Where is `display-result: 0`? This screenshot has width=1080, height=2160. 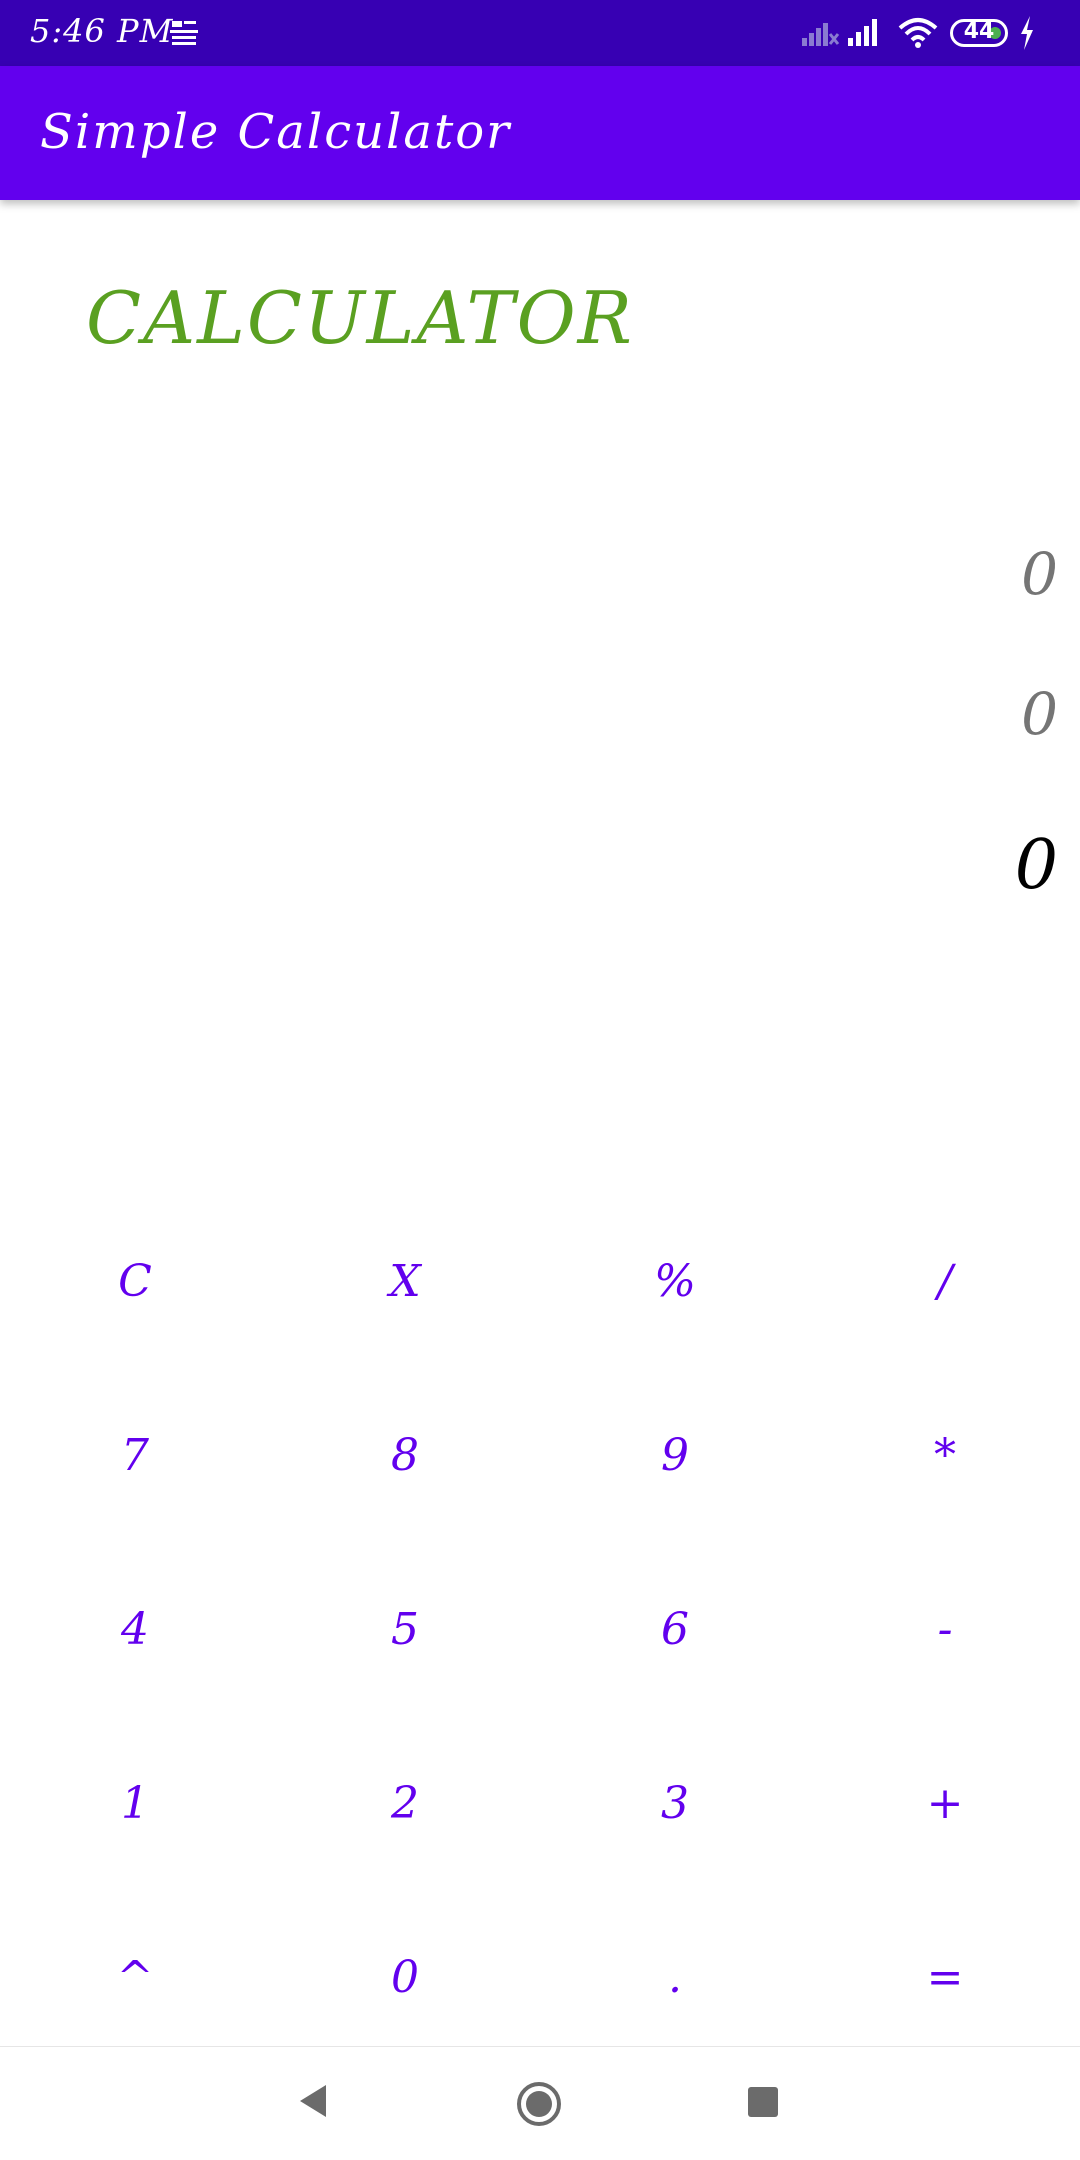
display-result: 0 is located at coordinates (1036, 865).